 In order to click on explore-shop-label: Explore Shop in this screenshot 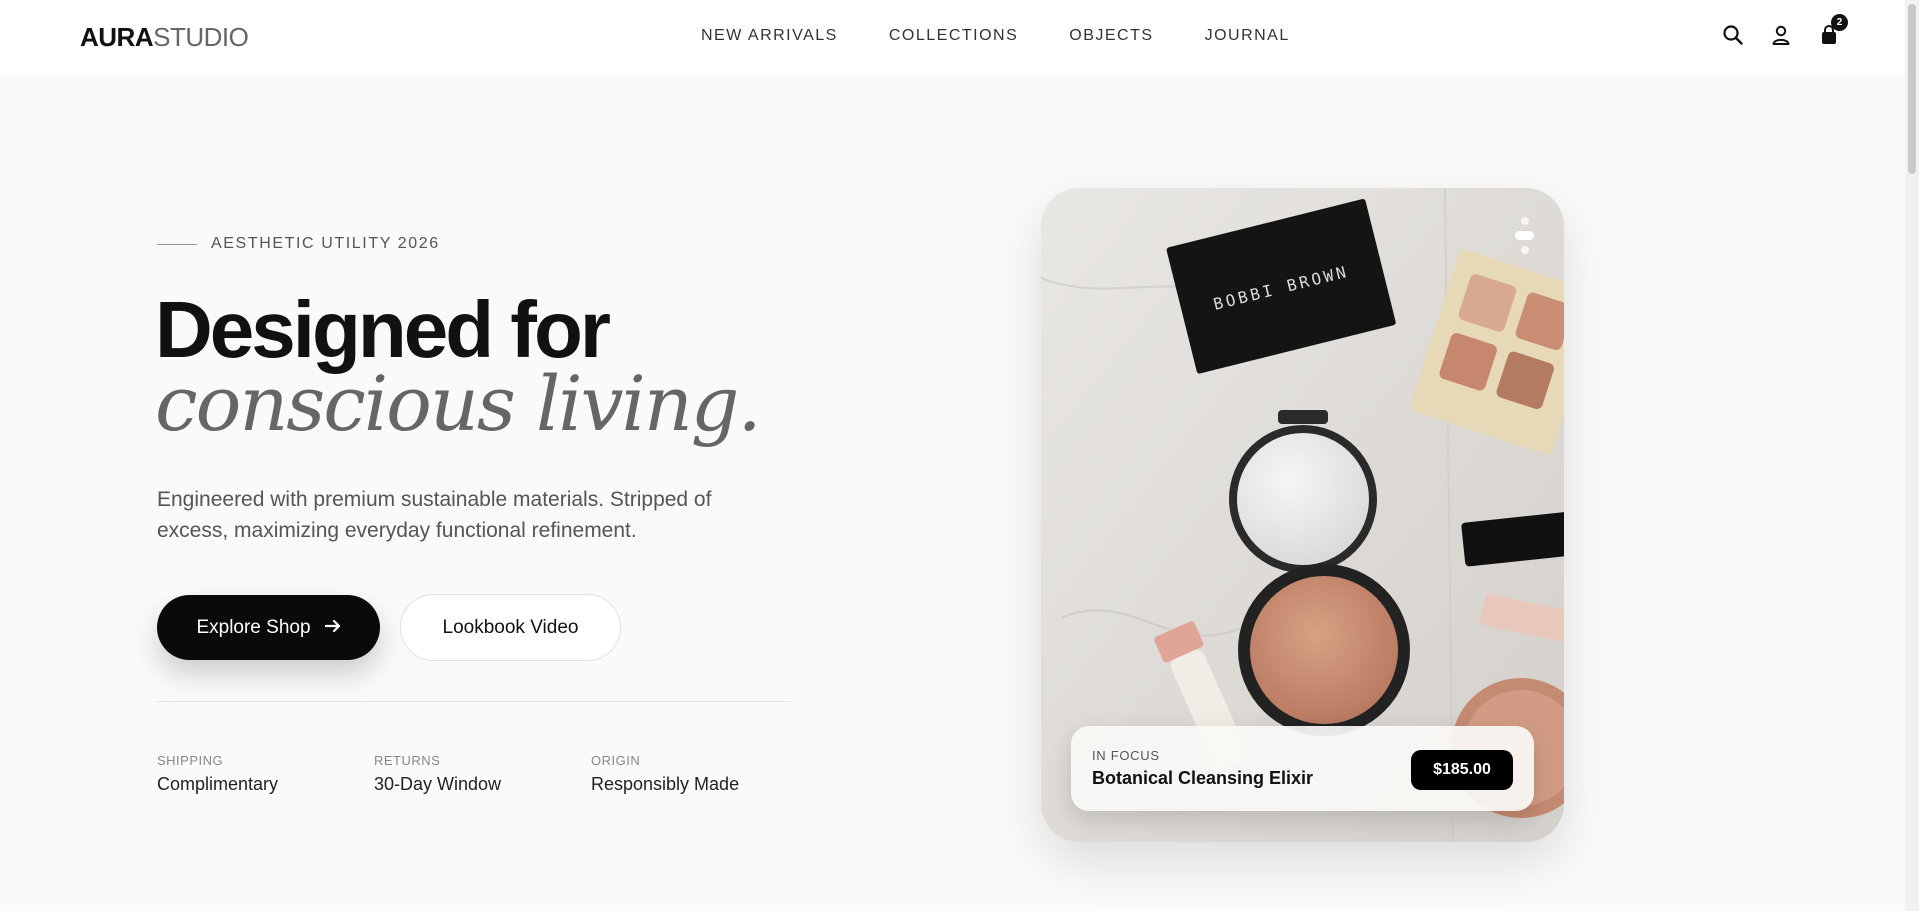, I will do `click(253, 627)`.